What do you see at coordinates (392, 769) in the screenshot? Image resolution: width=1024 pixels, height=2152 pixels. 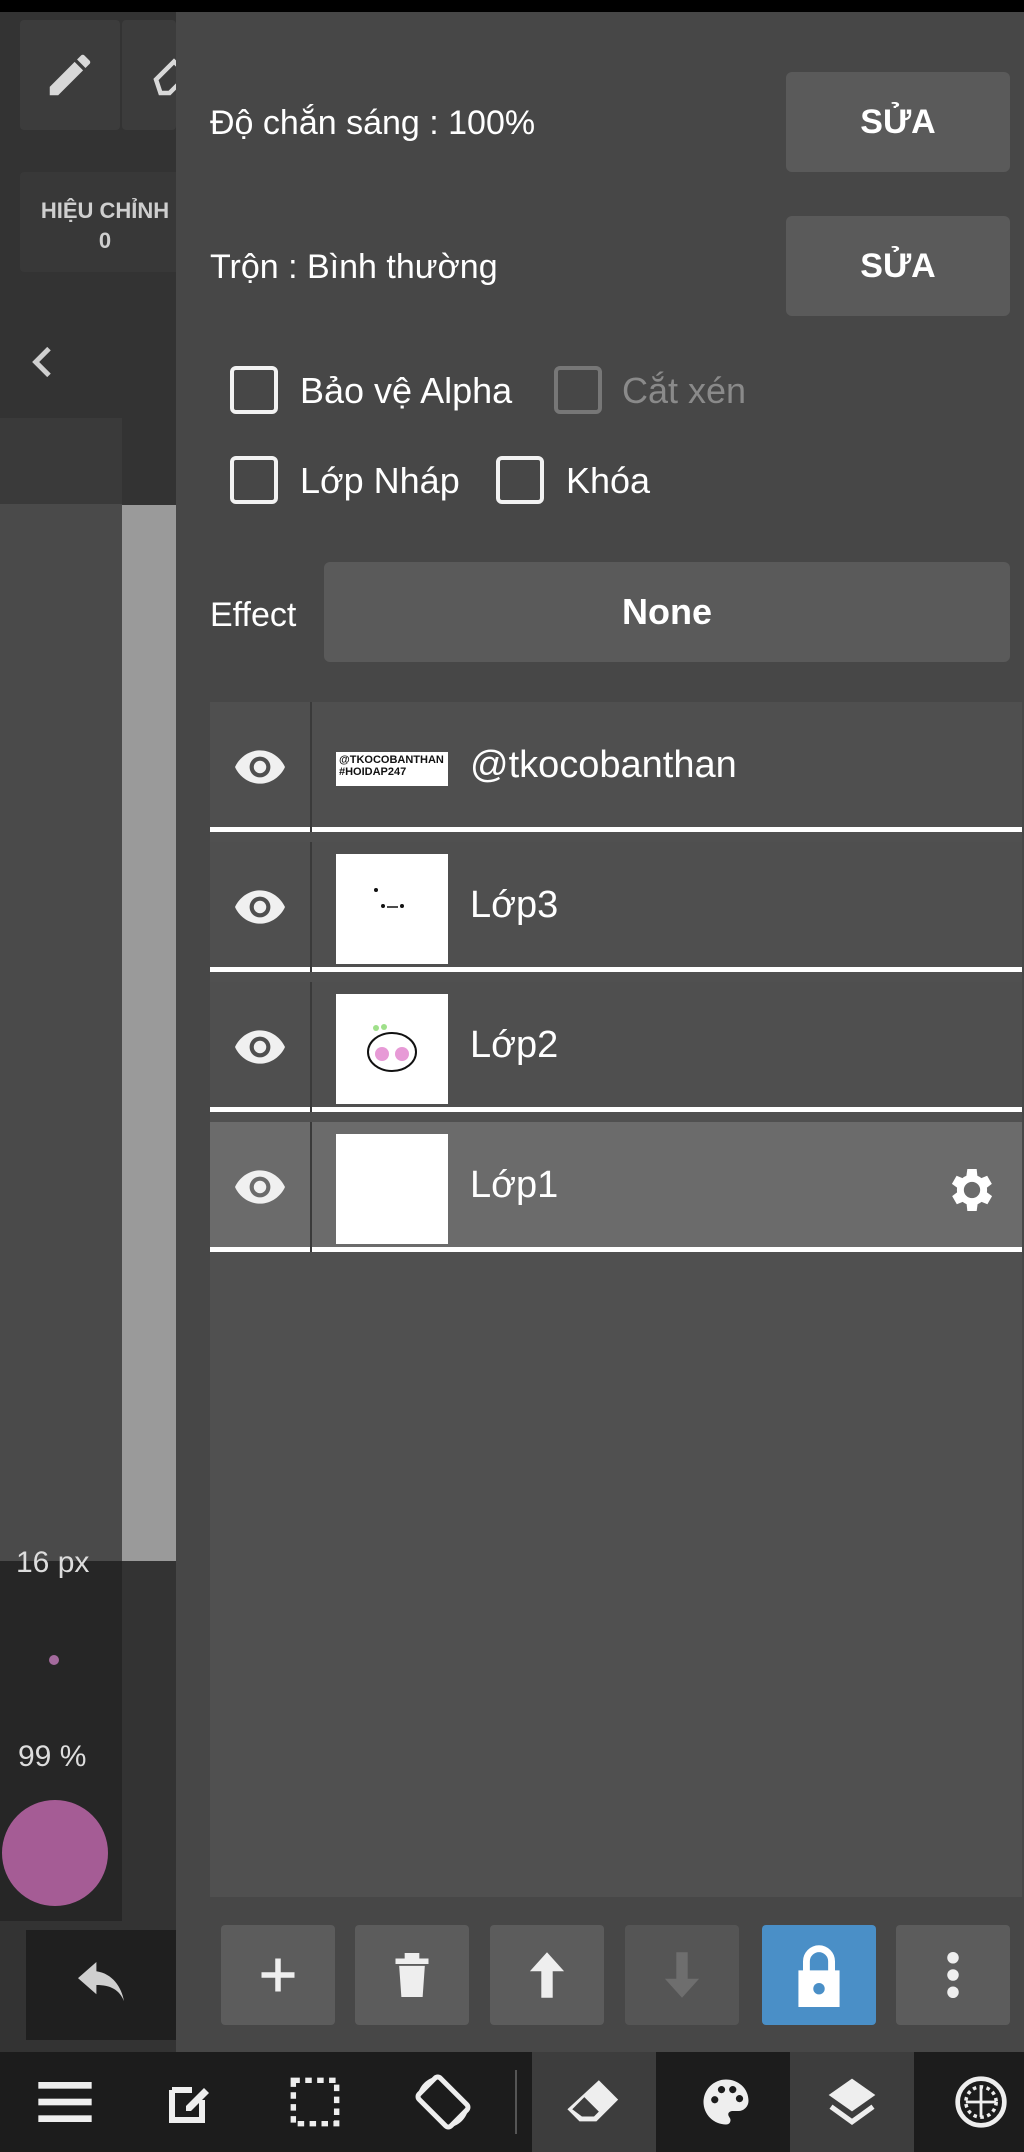 I see `layer-thumbnail: @TKOCOBANTHAN #HOIDAP247` at bounding box center [392, 769].